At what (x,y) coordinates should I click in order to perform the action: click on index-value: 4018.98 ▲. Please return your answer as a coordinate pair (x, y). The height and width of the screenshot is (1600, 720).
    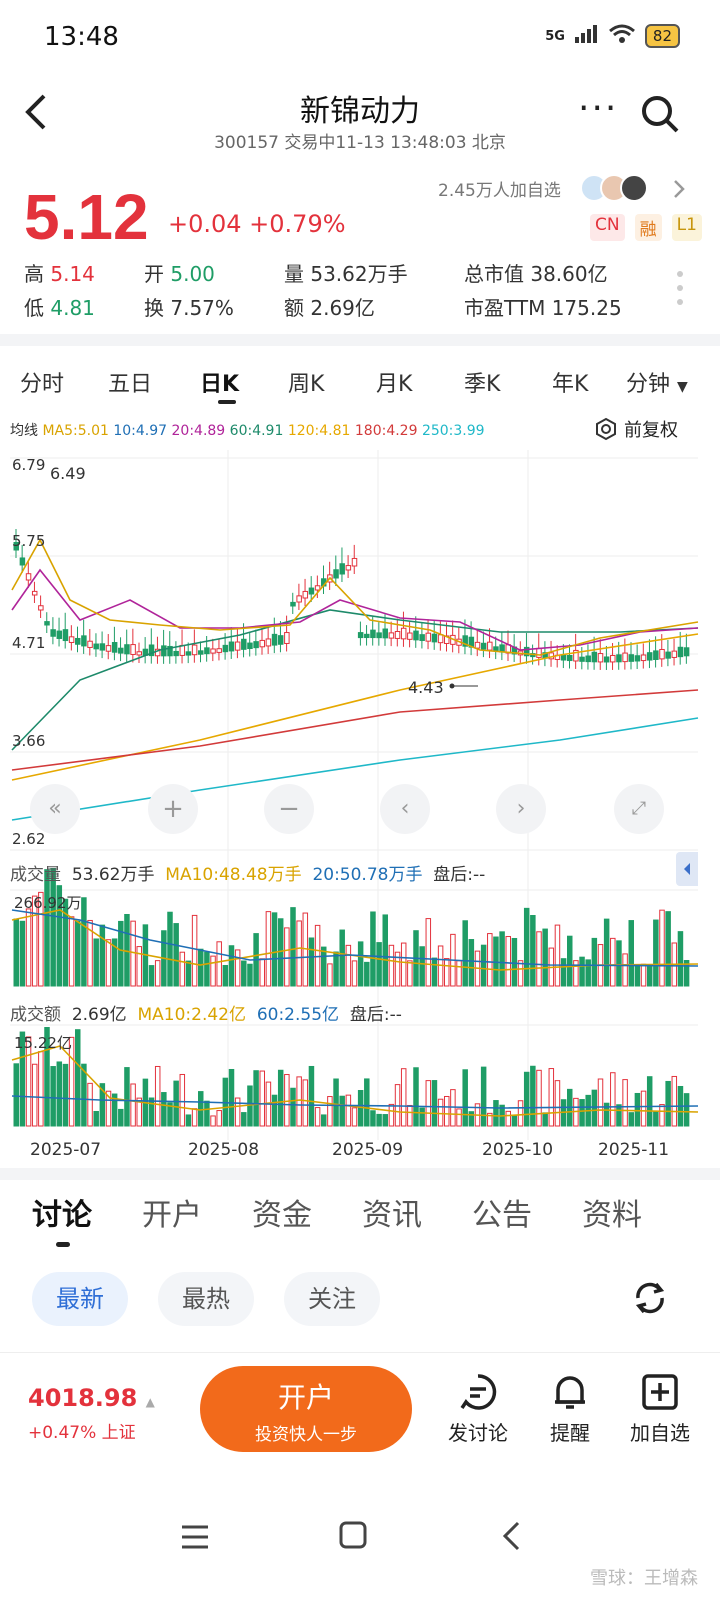
    Looking at the image, I should click on (91, 1398).